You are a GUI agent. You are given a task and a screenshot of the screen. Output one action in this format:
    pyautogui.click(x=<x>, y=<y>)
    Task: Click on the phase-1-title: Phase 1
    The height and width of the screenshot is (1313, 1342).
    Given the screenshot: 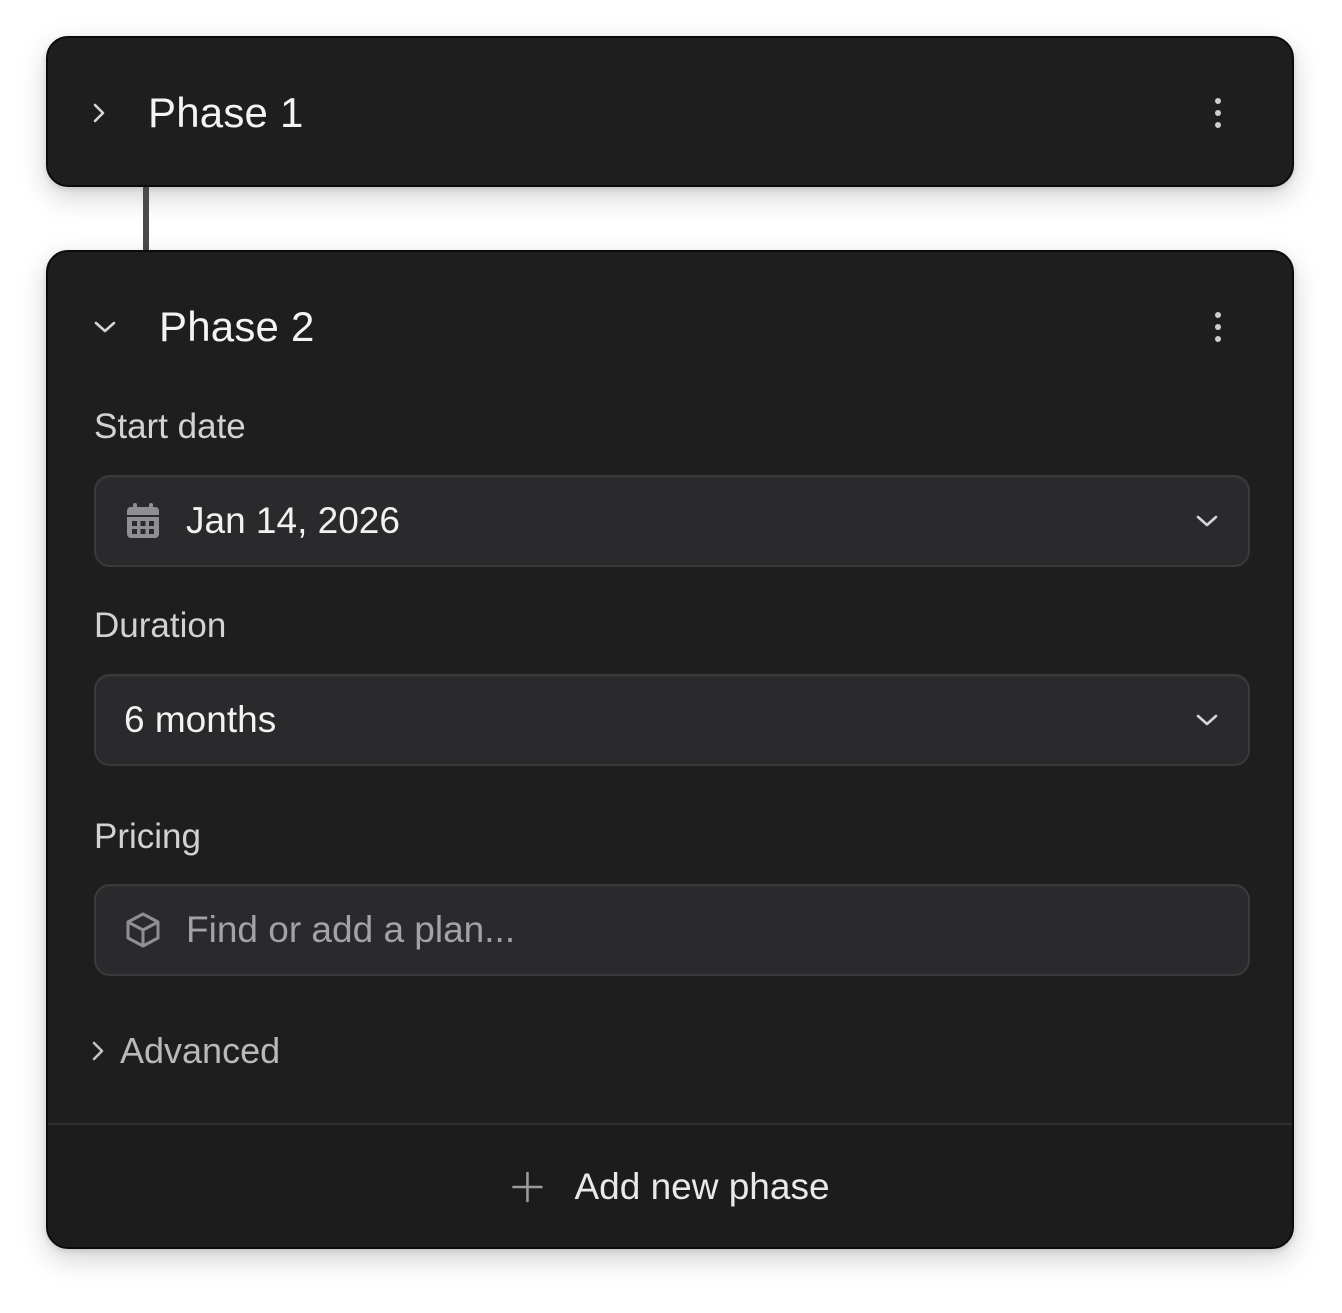 What is the action you would take?
    pyautogui.click(x=226, y=112)
    